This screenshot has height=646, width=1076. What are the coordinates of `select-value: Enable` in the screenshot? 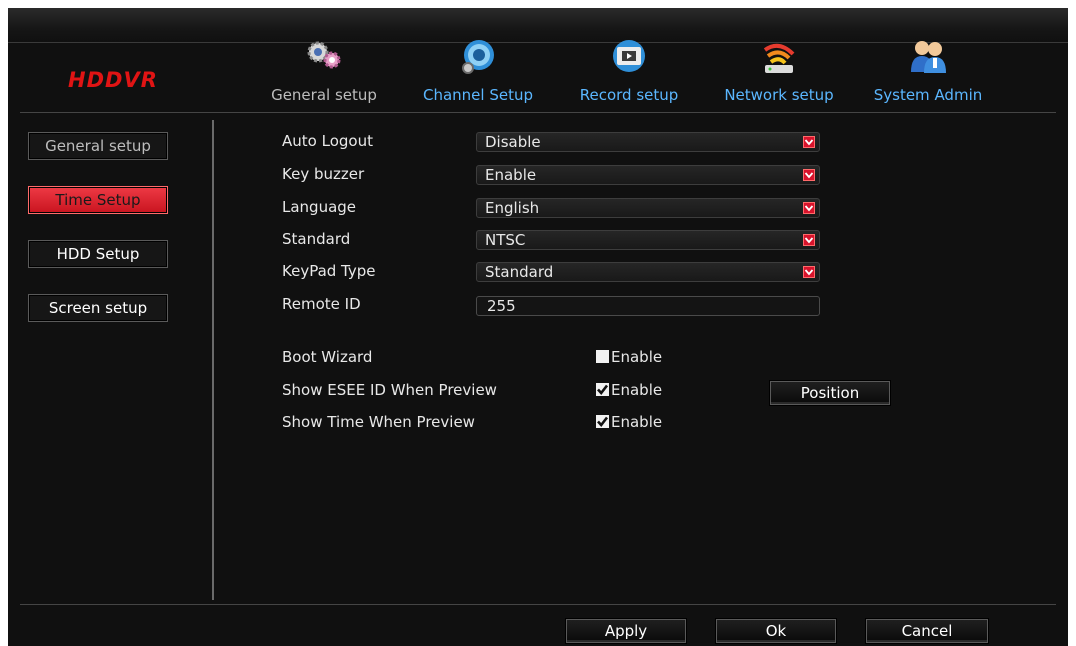 It's located at (511, 175).